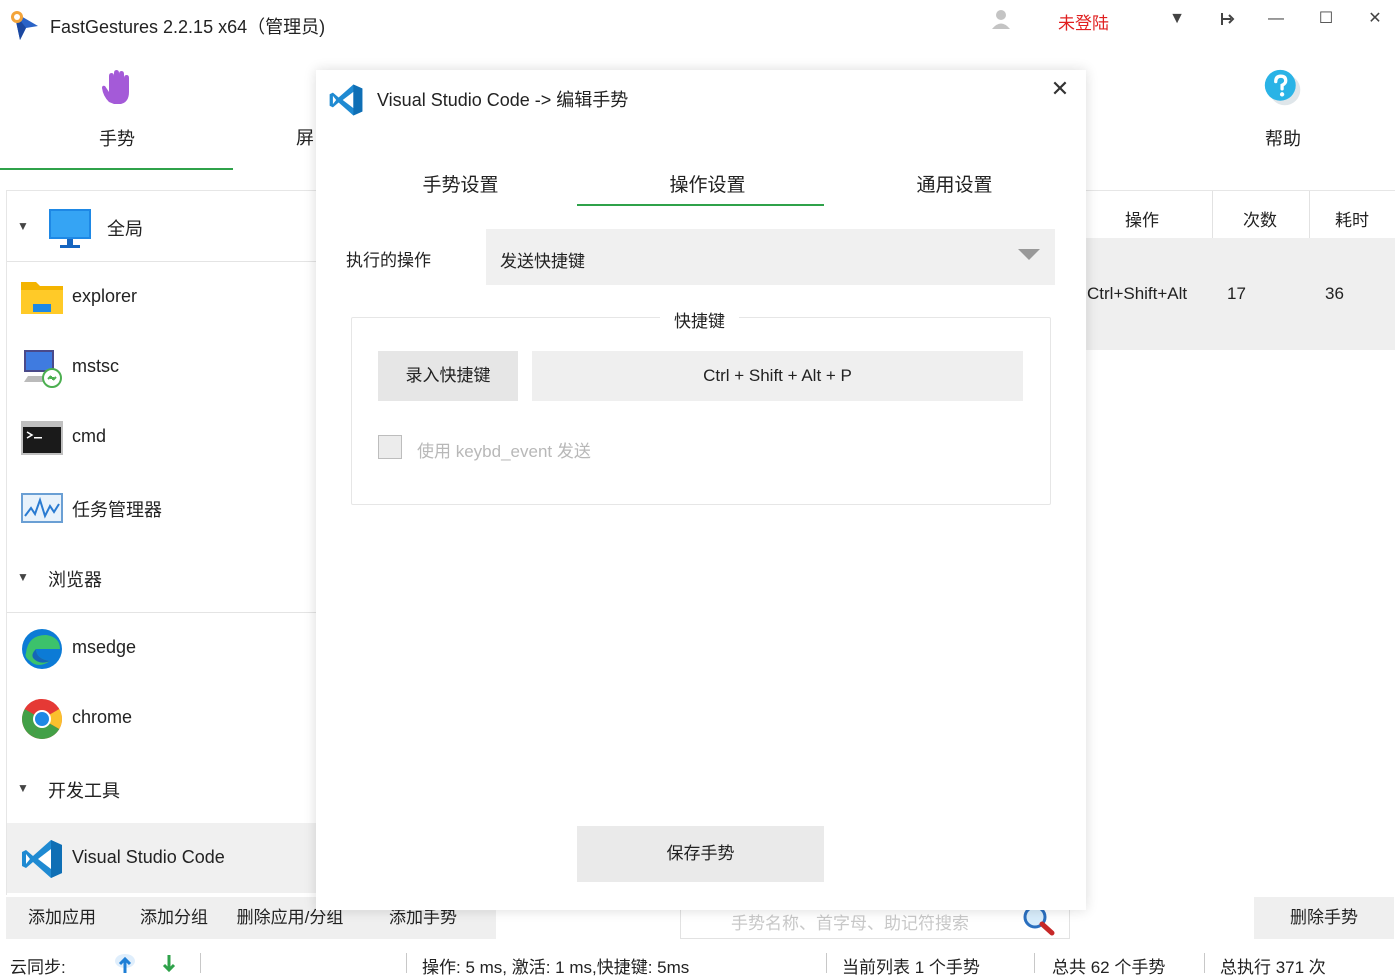 The image size is (1400, 980). What do you see at coordinates (95, 366) in the screenshot?
I see `sidebar-item-label: mstsc` at bounding box center [95, 366].